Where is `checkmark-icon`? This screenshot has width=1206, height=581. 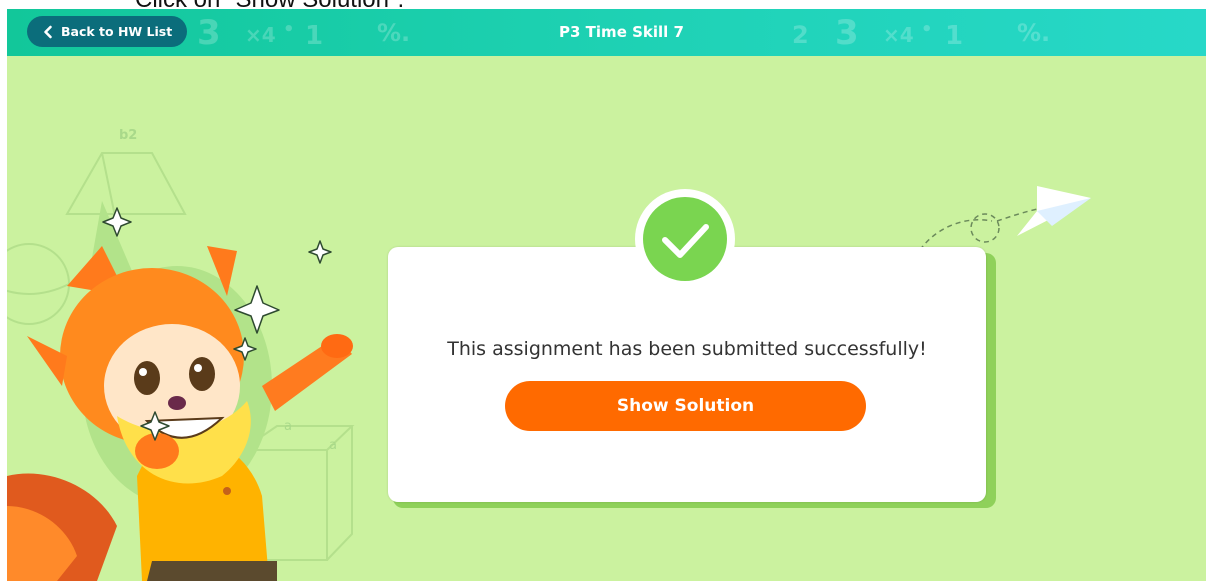
checkmark-icon is located at coordinates (685, 241).